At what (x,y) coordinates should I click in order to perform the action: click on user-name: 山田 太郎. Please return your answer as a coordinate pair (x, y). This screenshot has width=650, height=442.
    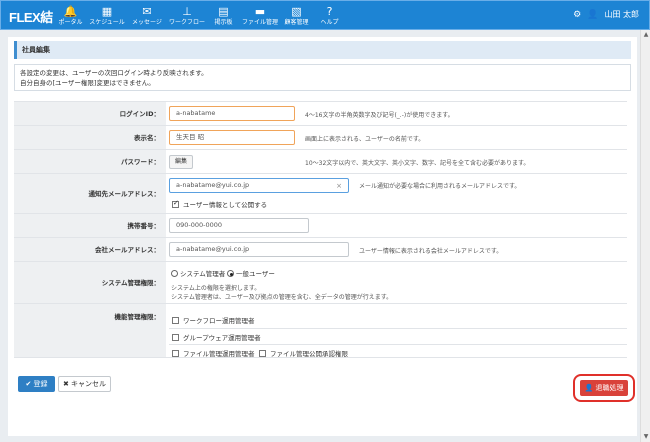
    Looking at the image, I should click on (621, 14).